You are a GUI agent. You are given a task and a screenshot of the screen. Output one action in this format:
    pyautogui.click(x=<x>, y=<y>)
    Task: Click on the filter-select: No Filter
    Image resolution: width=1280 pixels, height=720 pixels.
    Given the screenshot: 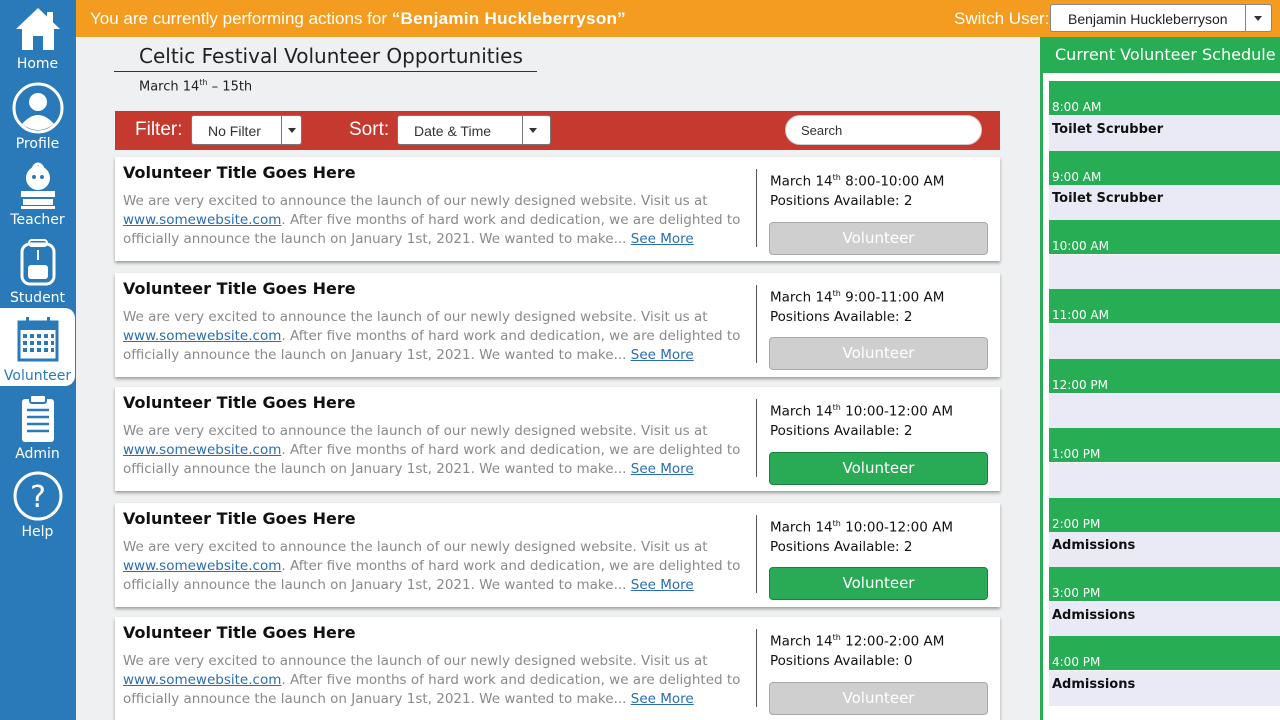 What is the action you would take?
    pyautogui.click(x=246, y=130)
    